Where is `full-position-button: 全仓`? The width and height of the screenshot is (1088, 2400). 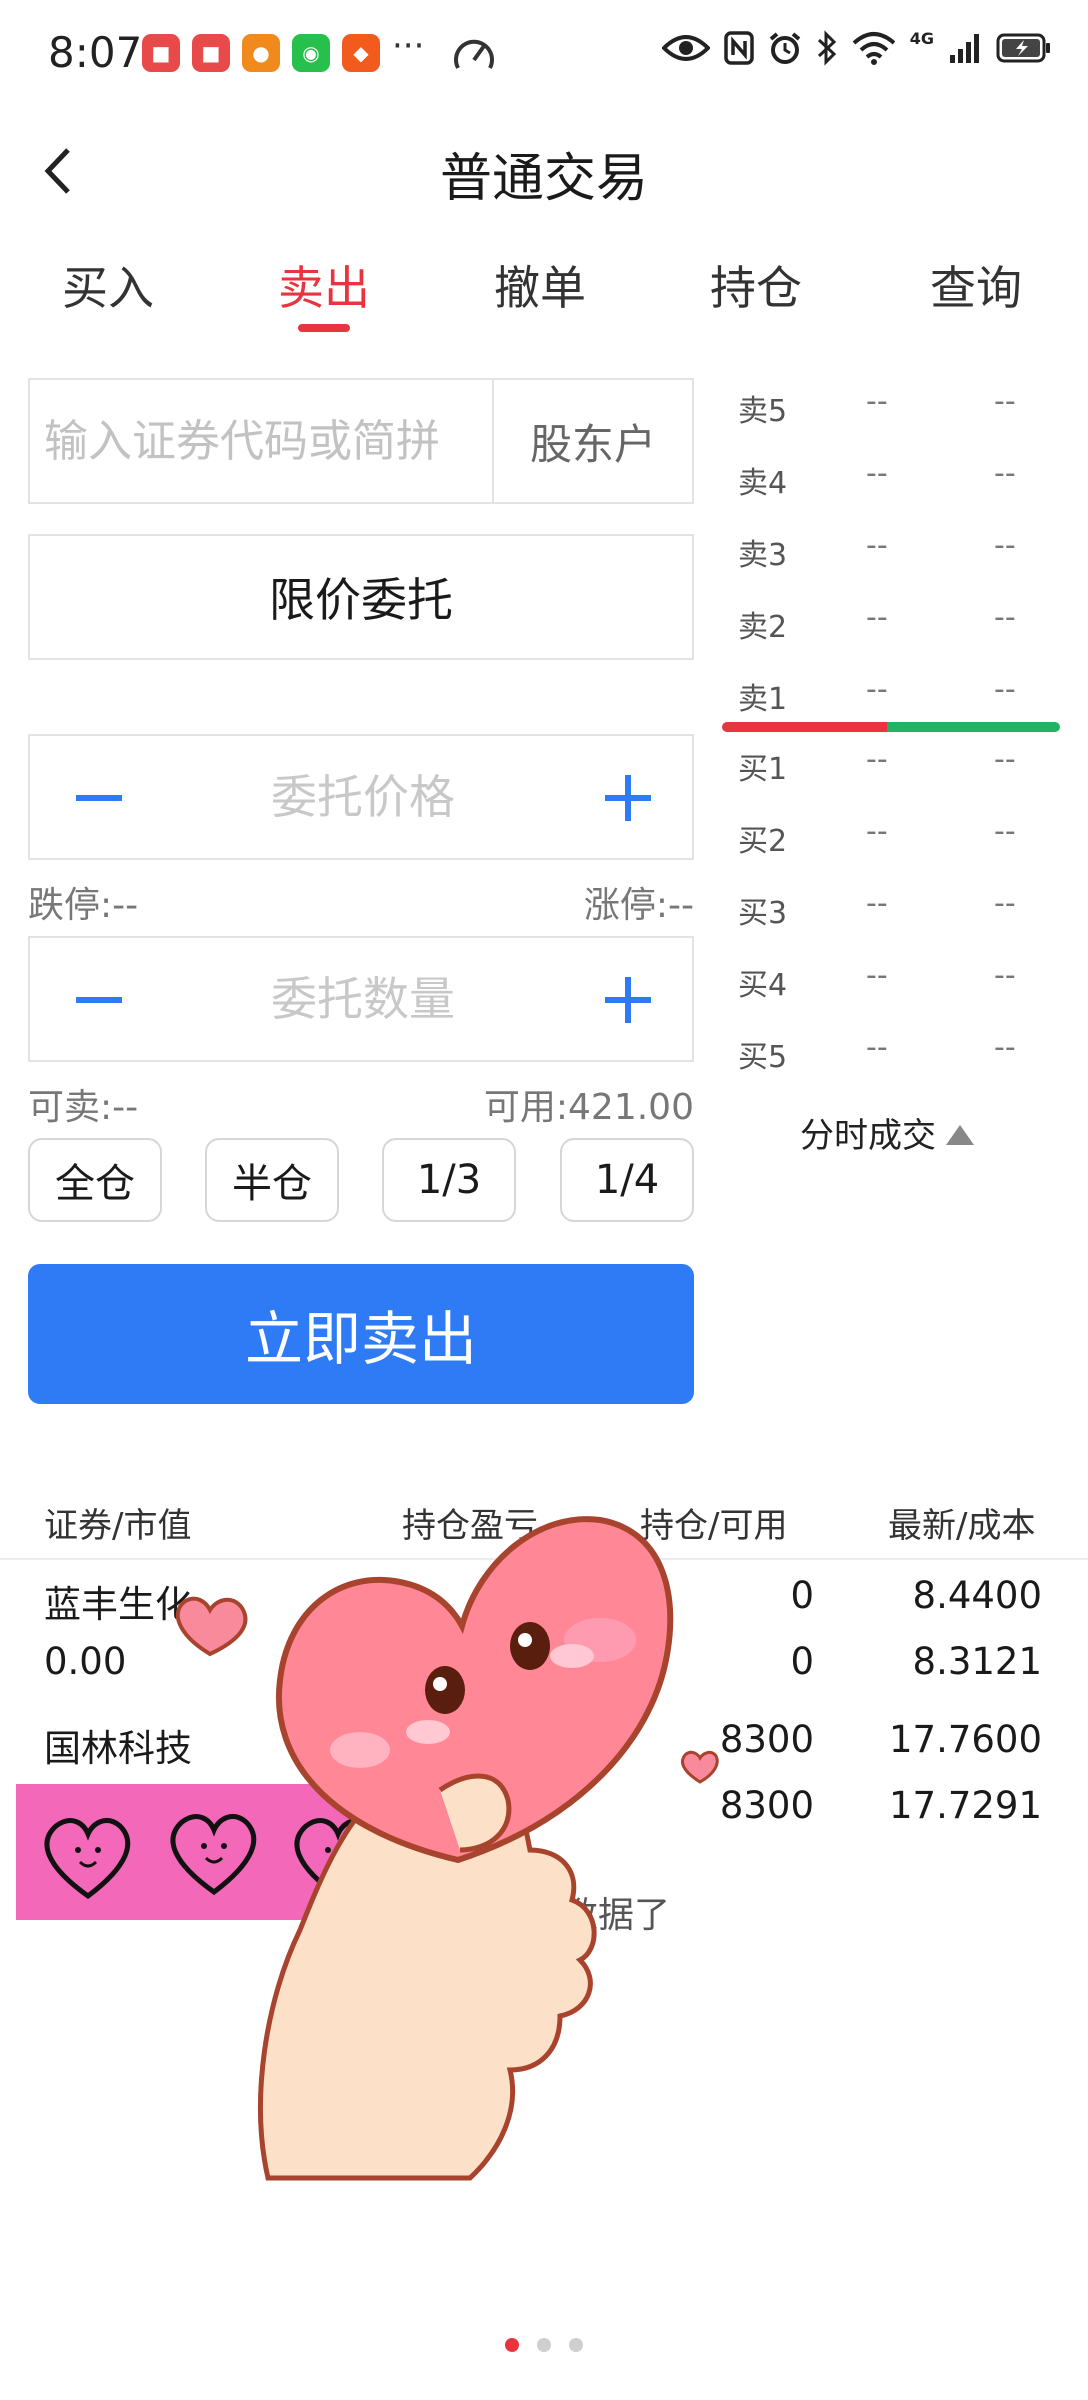
full-position-button: 全仓 is located at coordinates (95, 1180).